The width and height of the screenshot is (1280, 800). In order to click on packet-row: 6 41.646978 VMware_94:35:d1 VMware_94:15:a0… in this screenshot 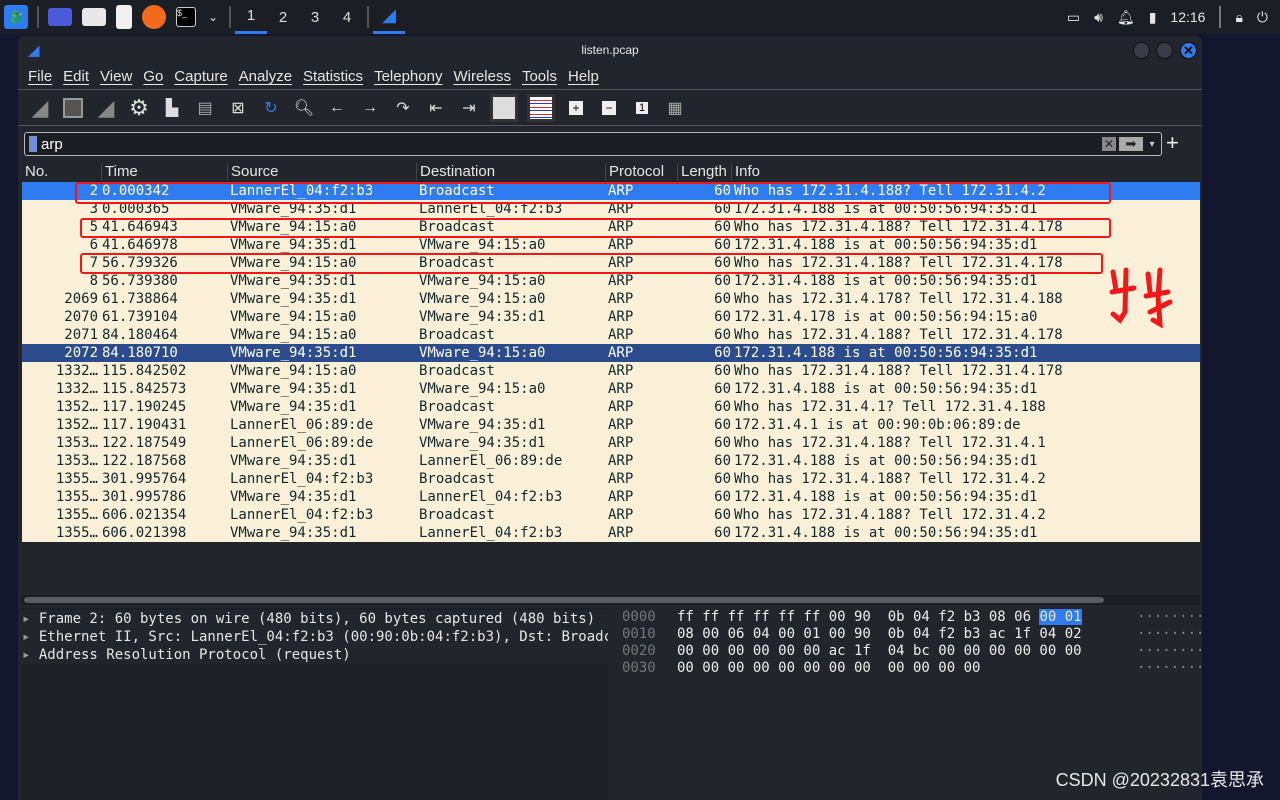, I will do `click(611, 245)`.